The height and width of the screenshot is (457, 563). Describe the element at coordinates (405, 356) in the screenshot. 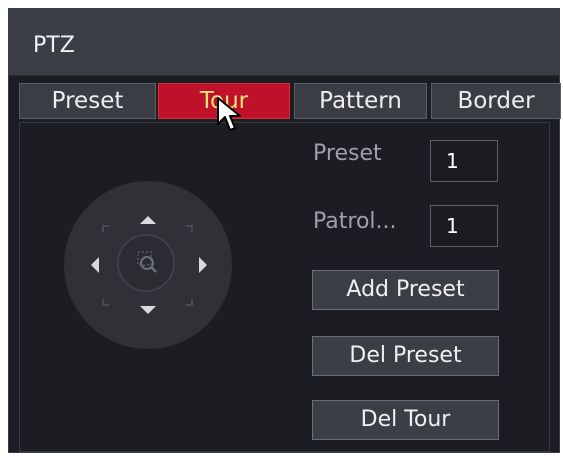

I see `del-preset-button: Del Preset` at that location.